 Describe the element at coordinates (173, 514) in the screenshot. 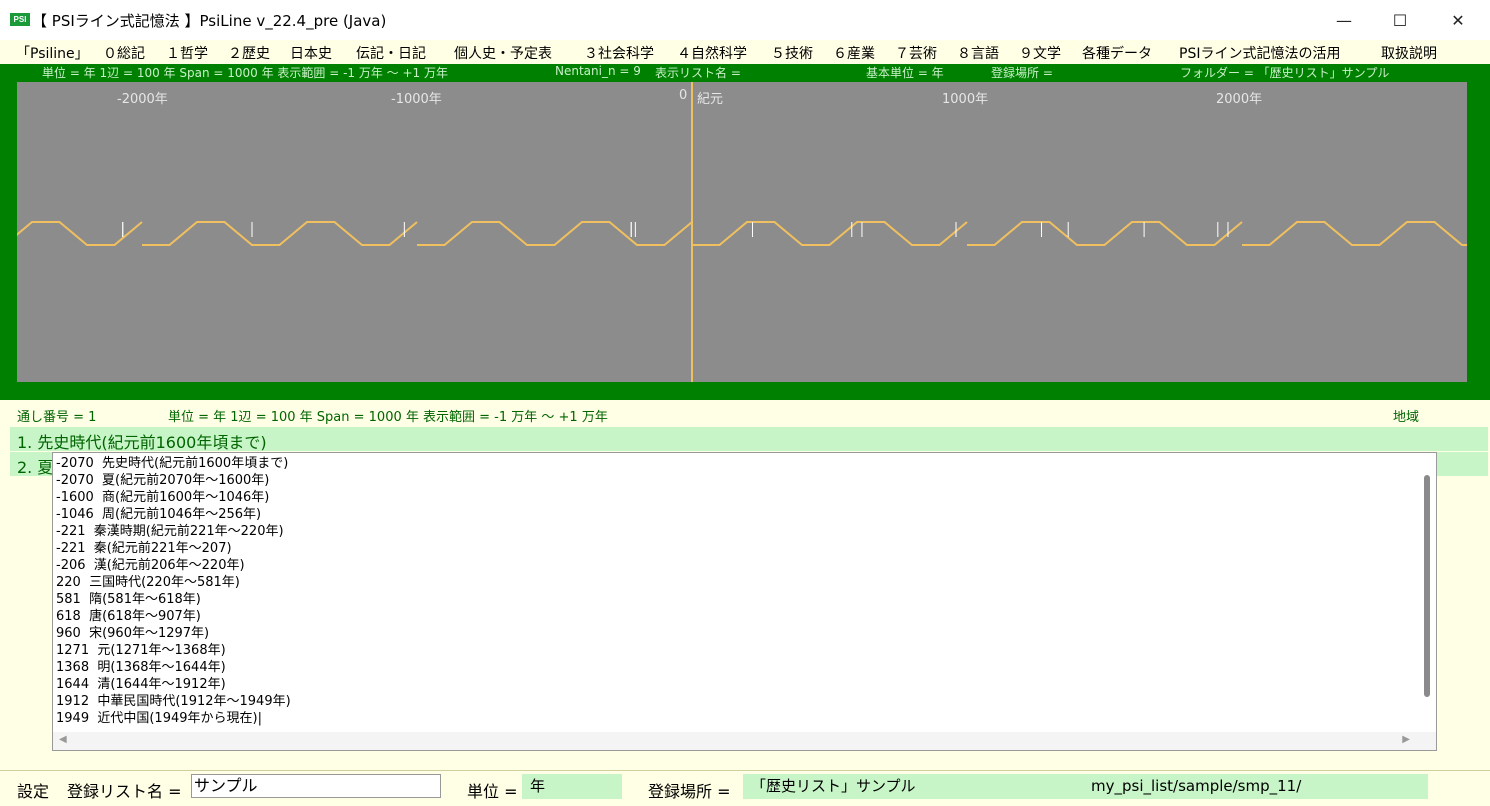

I see `history-list-item: -1046 周(紀元前1046年〜256年)` at that location.